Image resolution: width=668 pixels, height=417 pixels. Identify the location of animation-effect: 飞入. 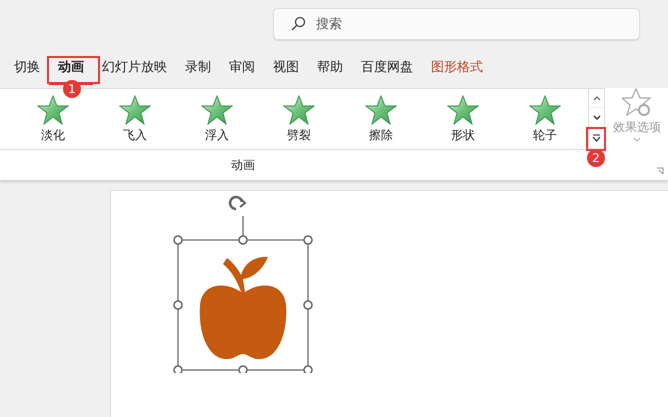
(135, 119).